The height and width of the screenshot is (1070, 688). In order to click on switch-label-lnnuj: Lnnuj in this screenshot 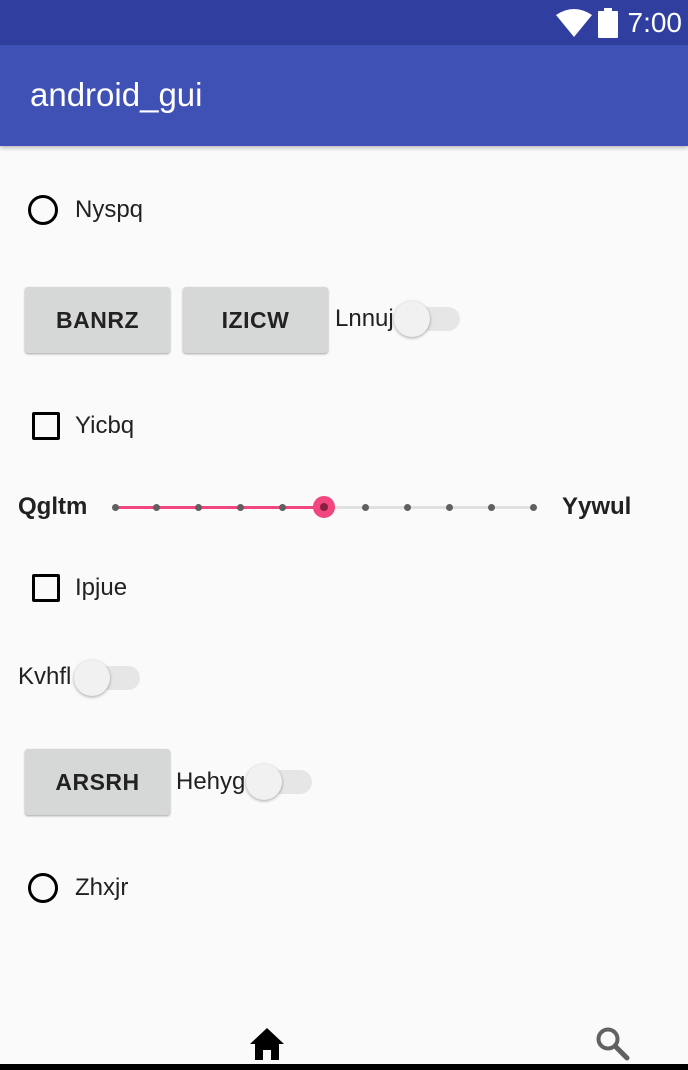, I will do `click(364, 318)`.